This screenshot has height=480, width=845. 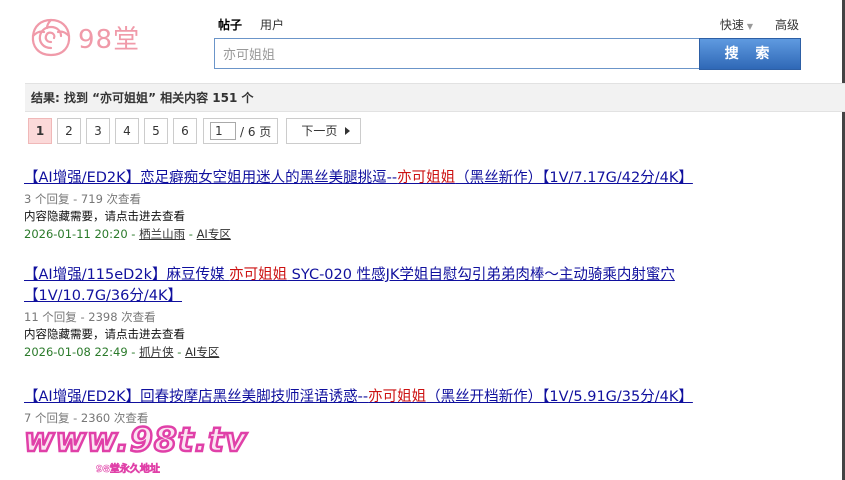 What do you see at coordinates (66, 98) in the screenshot?
I see `results-summary-prefix: 结果: 找到 “` at bounding box center [66, 98].